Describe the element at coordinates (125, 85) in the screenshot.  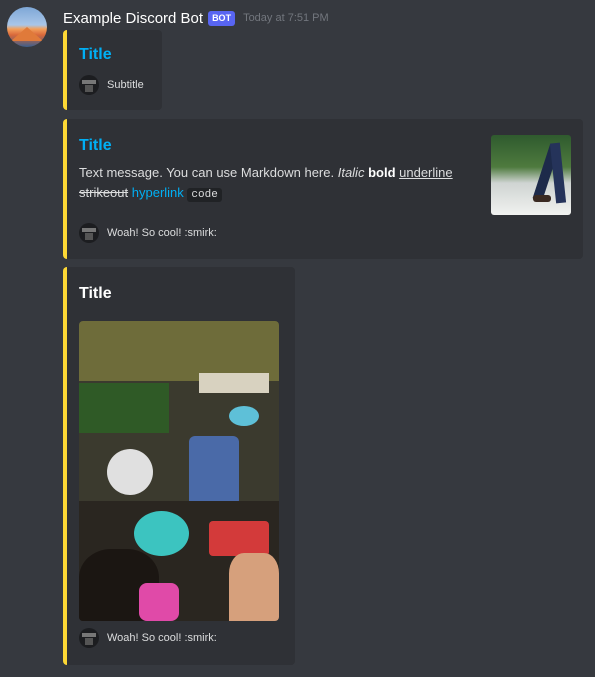
I see `embed-1-author-name: Subtitle` at that location.